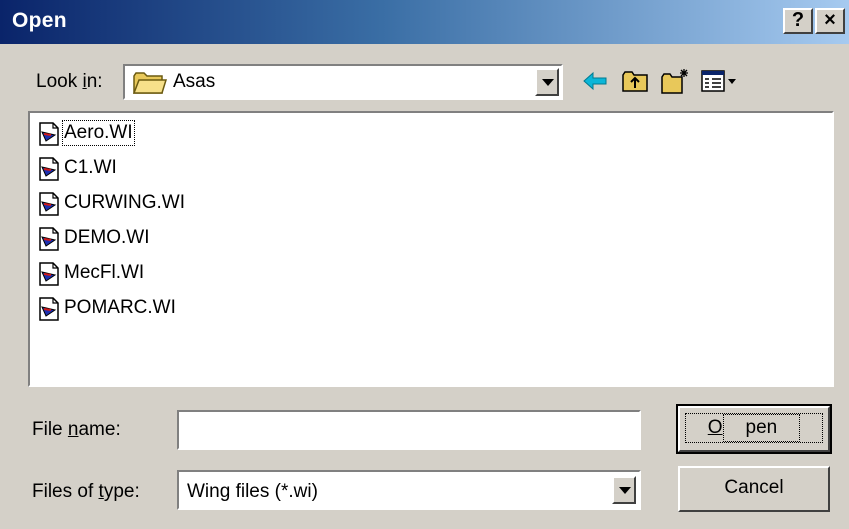 This screenshot has width=849, height=529. Describe the element at coordinates (39, 20) in the screenshot. I see `window-title: Open` at that location.